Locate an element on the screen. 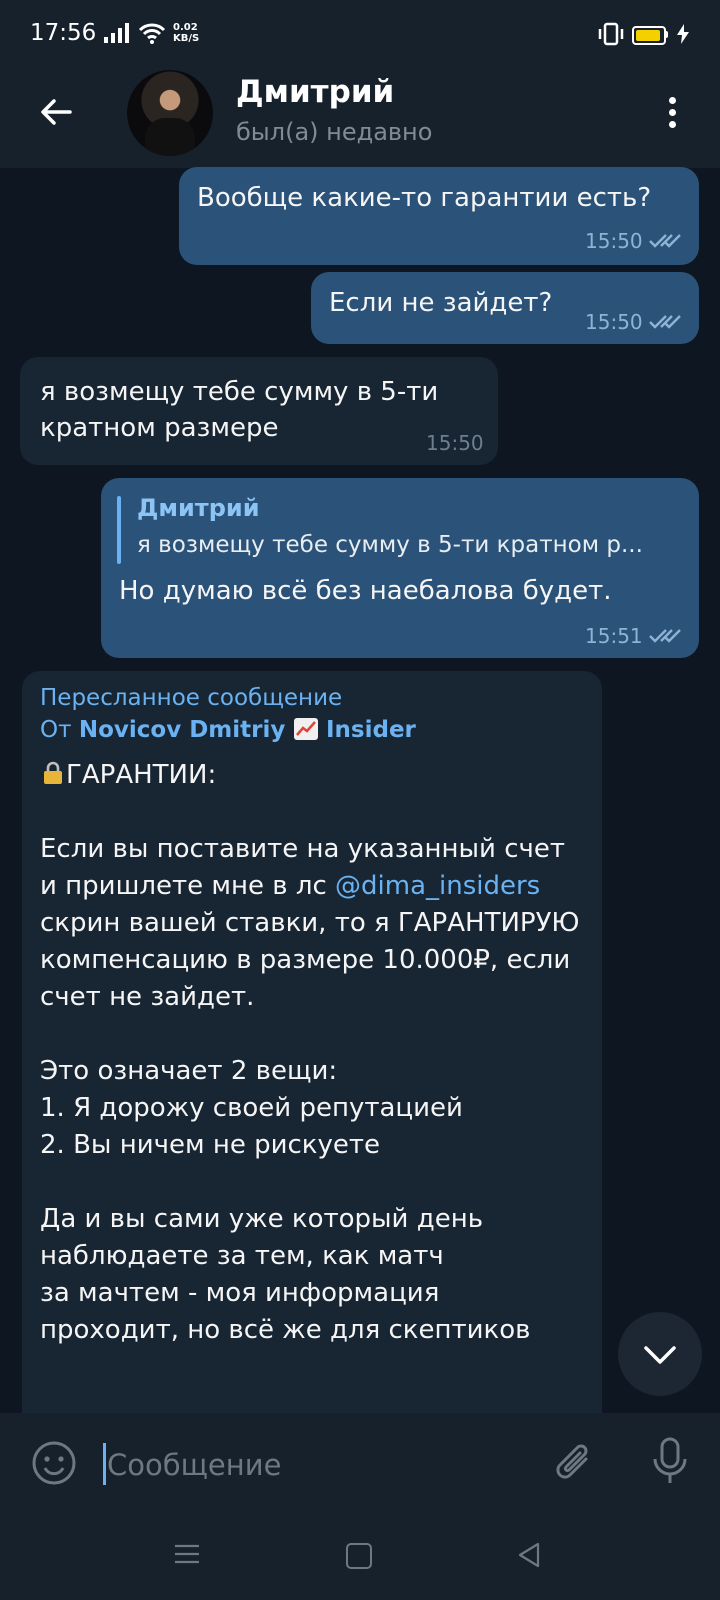 This screenshot has height=1600, width=720. emoji-icon is located at coordinates (54, 1463).